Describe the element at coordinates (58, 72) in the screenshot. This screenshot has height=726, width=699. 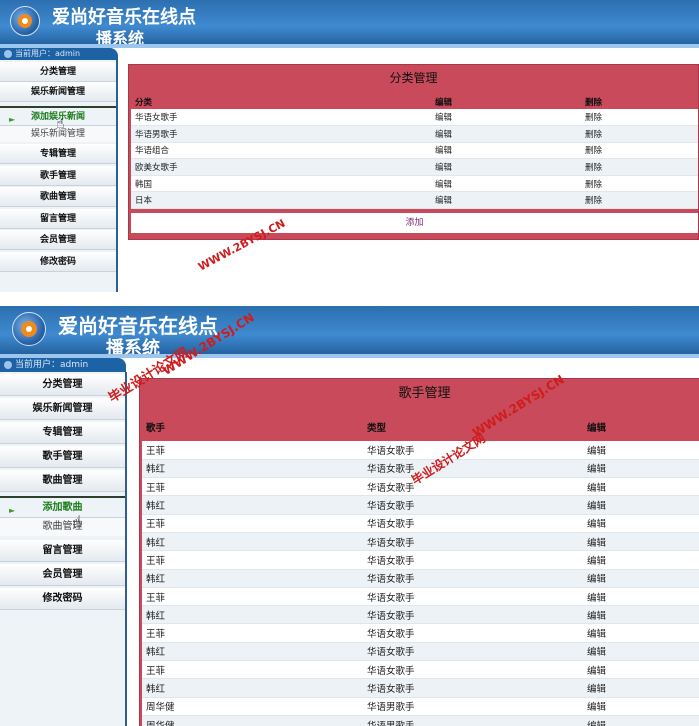
I see `sidebar-item-category: 分类管理` at that location.